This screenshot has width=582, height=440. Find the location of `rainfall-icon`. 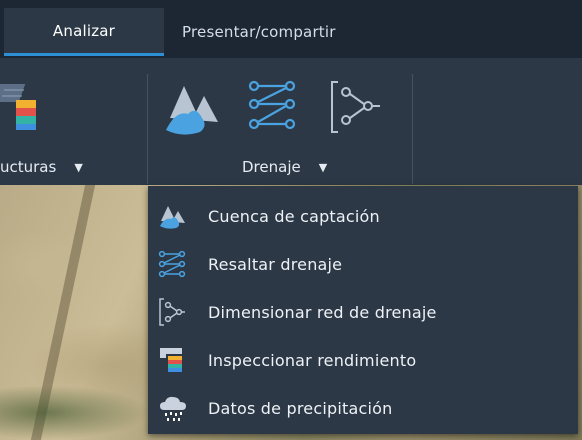

rainfall-icon is located at coordinates (176, 408).